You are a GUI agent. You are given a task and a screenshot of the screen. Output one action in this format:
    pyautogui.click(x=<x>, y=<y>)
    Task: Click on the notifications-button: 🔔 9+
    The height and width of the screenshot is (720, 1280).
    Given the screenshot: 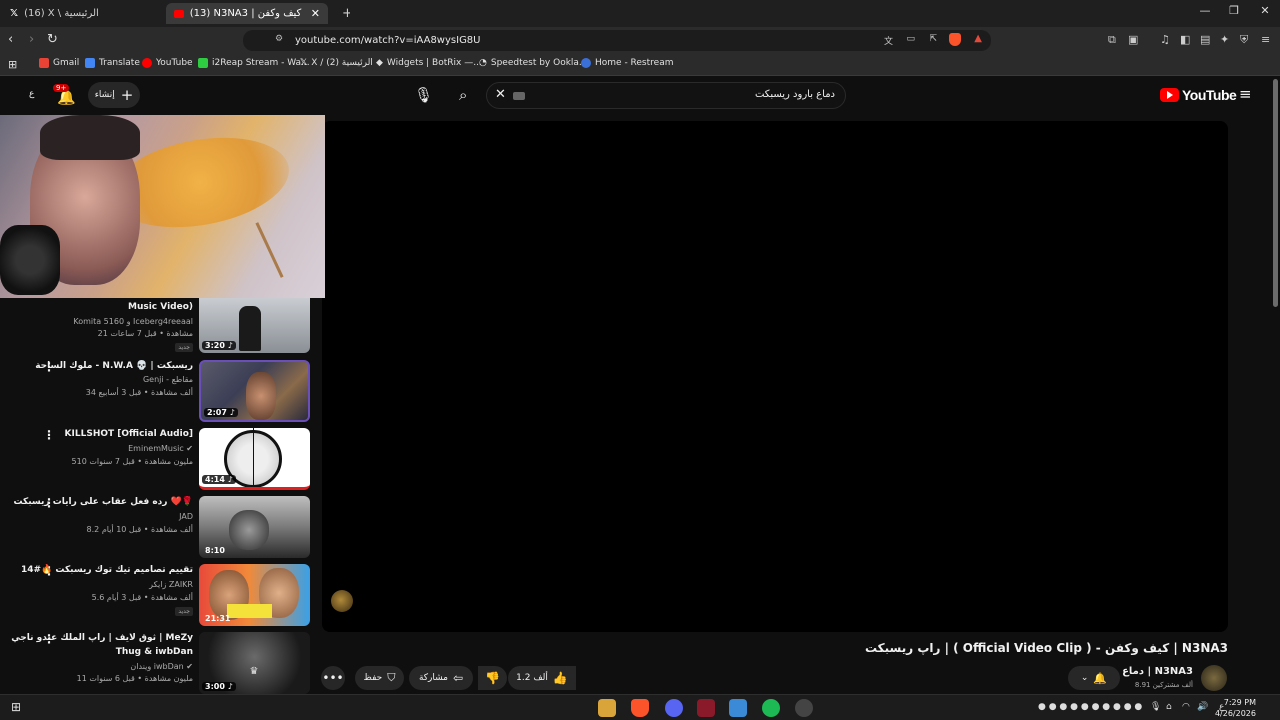 What is the action you would take?
    pyautogui.click(x=64, y=95)
    